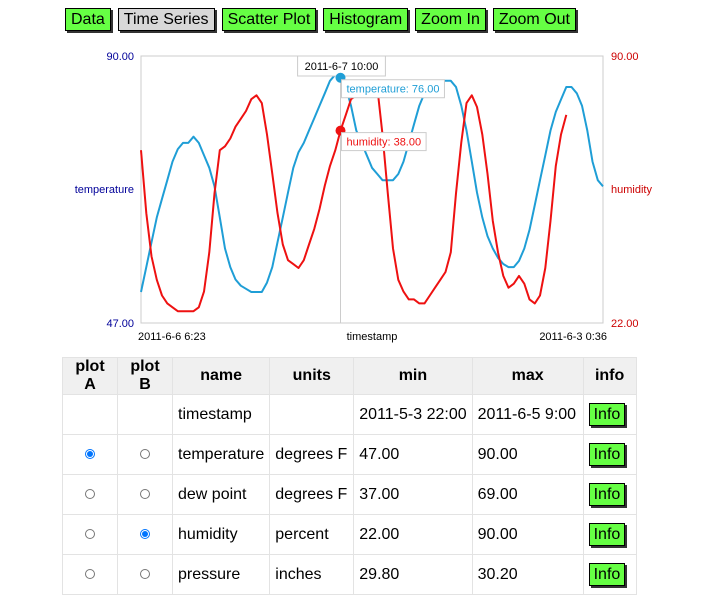 This screenshot has width=720, height=600. Describe the element at coordinates (172, 337) in the screenshot. I see `x-axis-start-label: 2011-6-6 6:23` at that location.